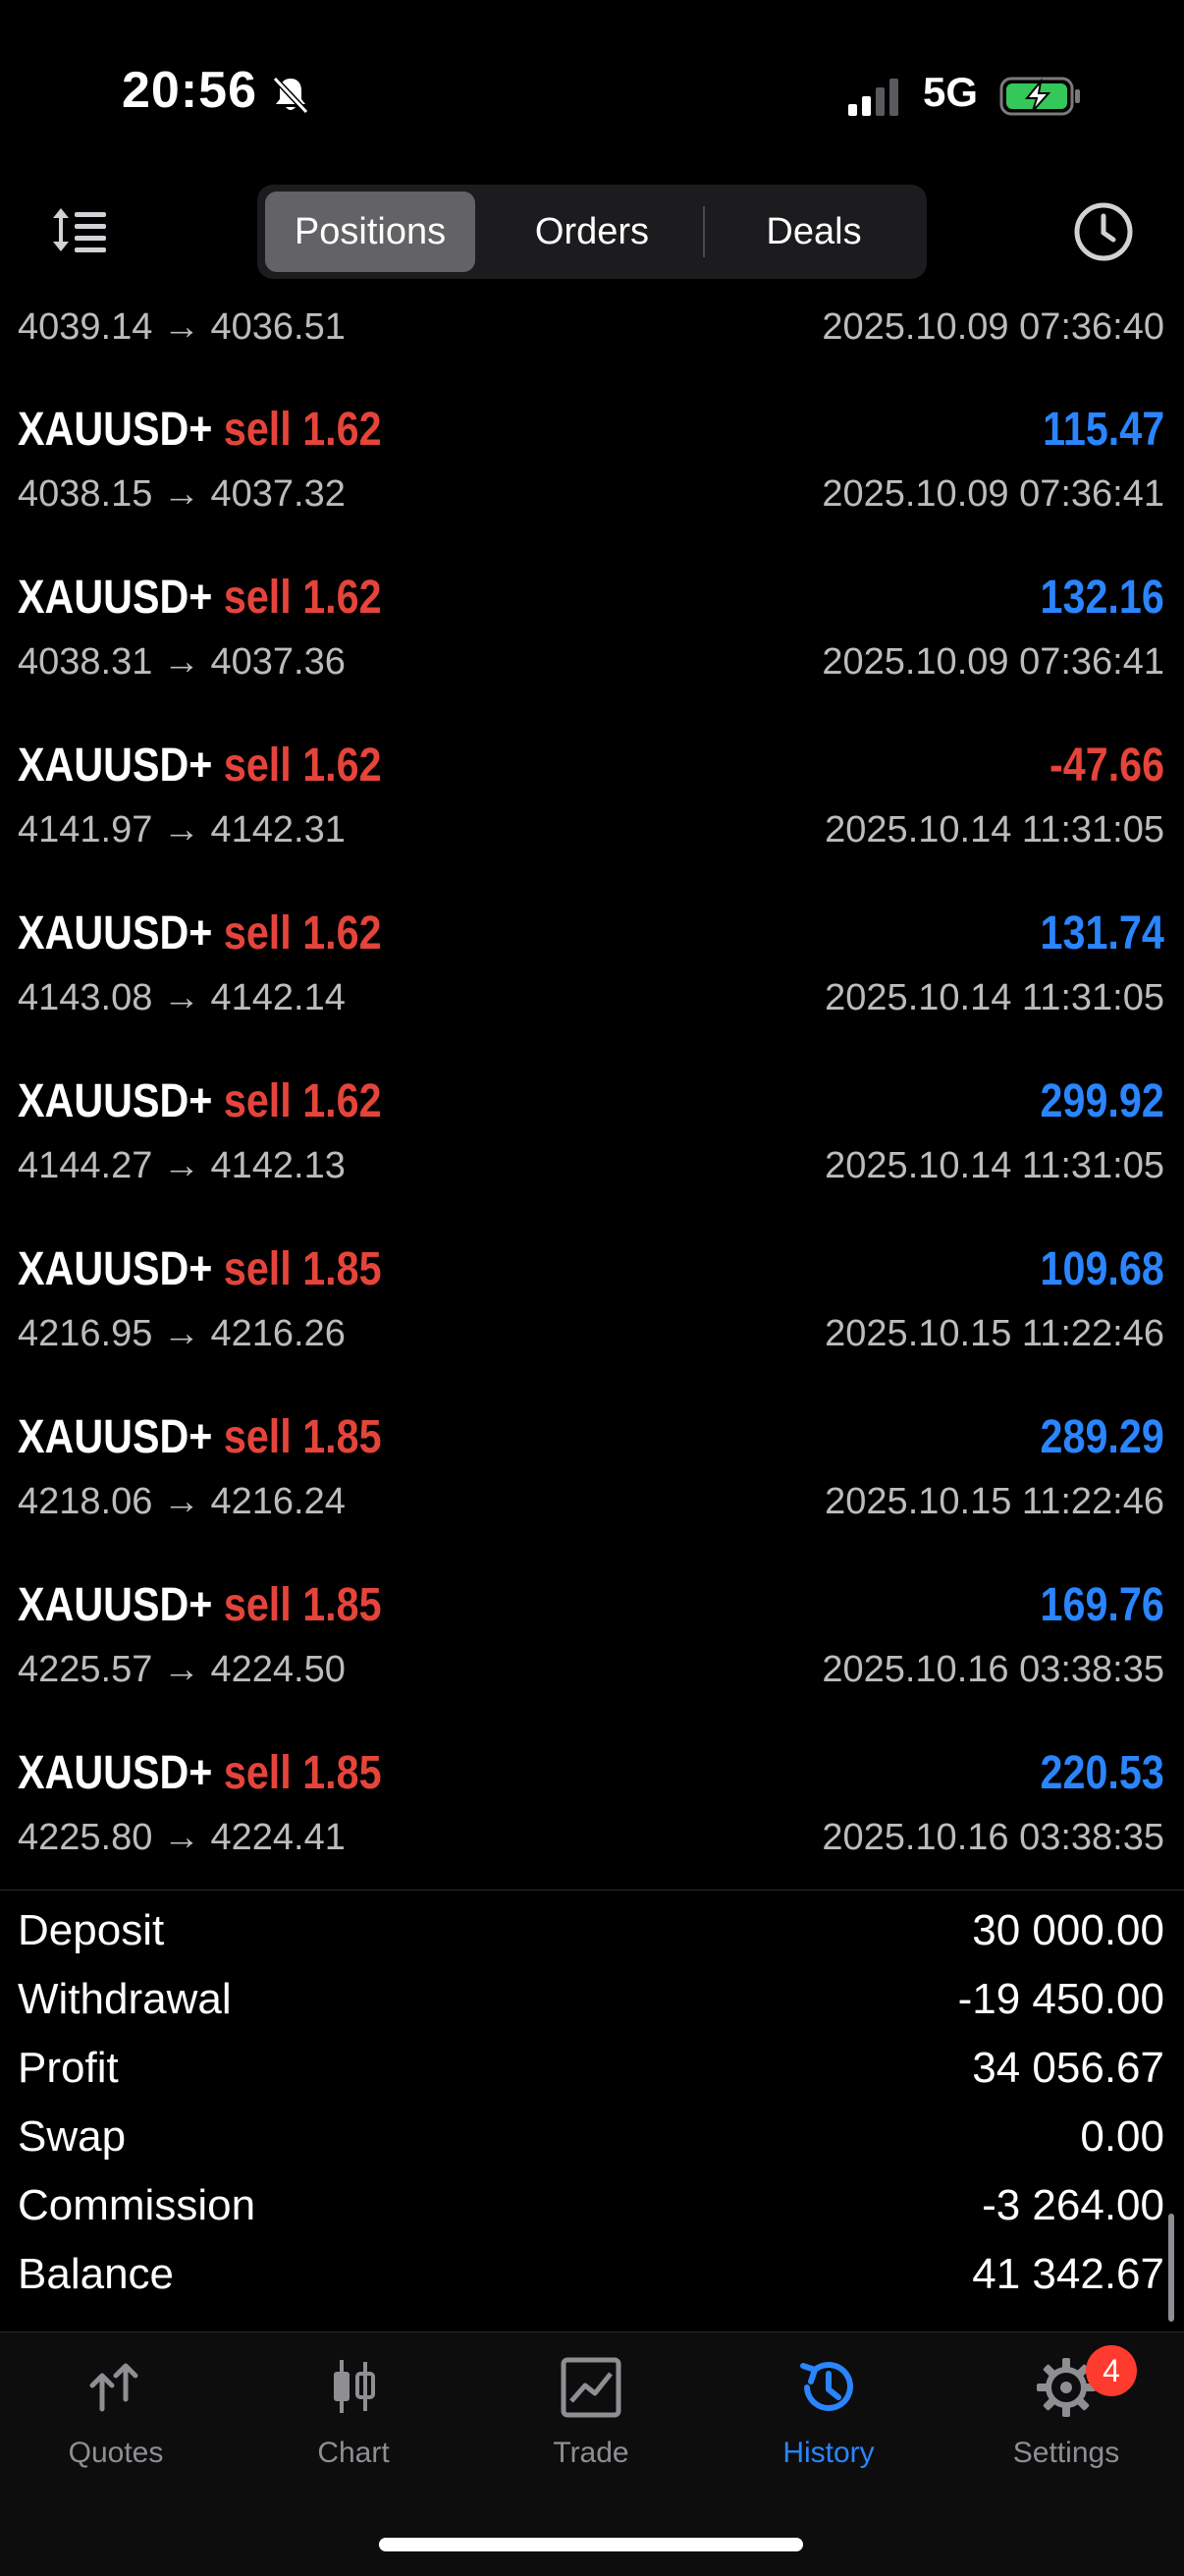 This screenshot has height=2576, width=1184. I want to click on deal-prices: 4141.97 → 4142.31, so click(182, 829).